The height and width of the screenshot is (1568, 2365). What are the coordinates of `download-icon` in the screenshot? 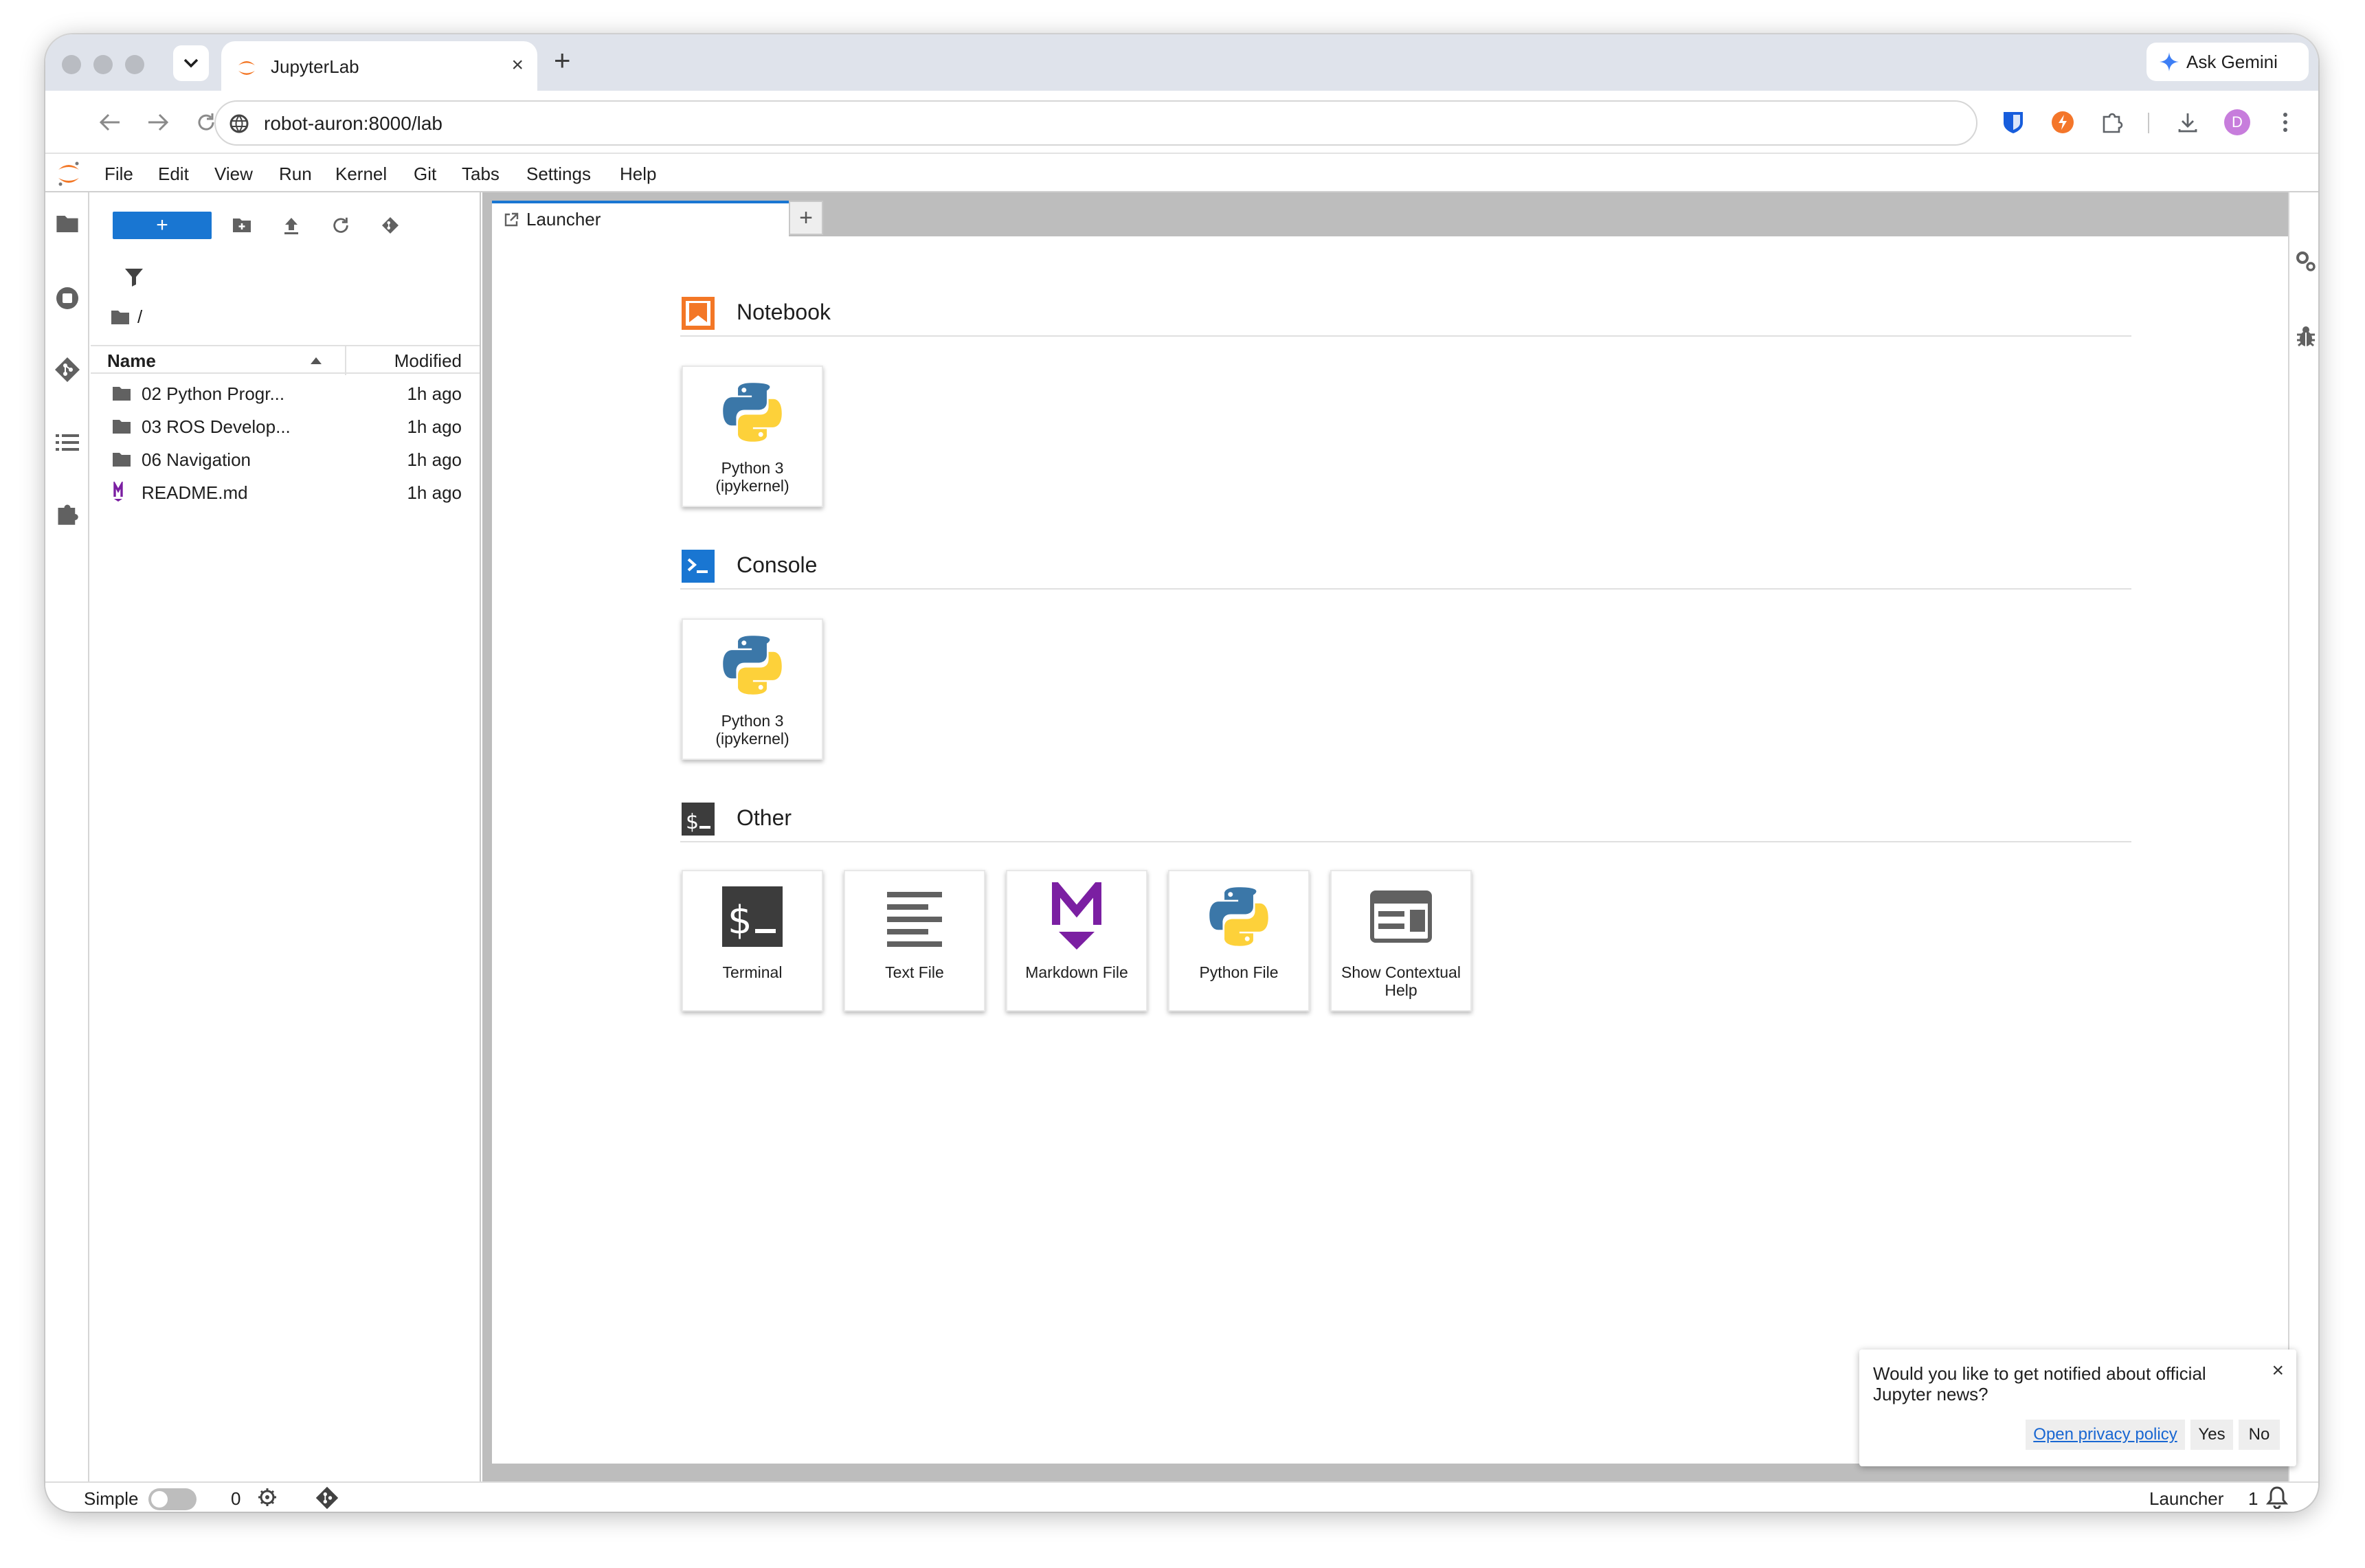 It's located at (2188, 122).